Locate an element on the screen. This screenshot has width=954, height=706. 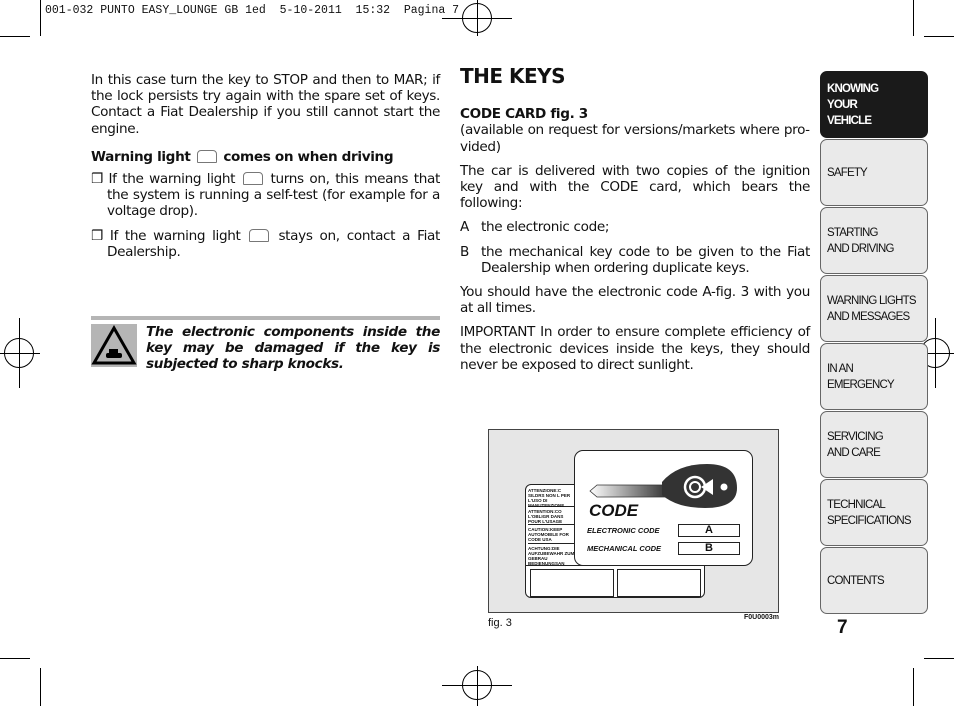
tab-safety: SAFETY is located at coordinates (874, 172).